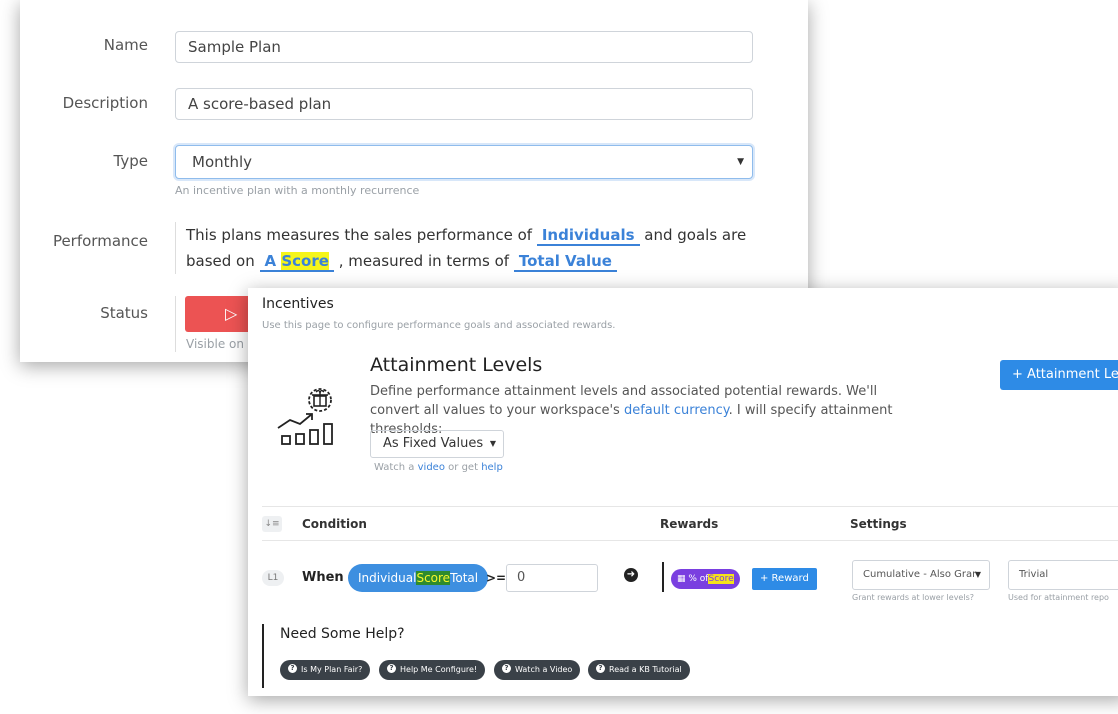 The image size is (1118, 714). Describe the element at coordinates (1063, 575) in the screenshot. I see `difficulty-select: Trivial` at that location.